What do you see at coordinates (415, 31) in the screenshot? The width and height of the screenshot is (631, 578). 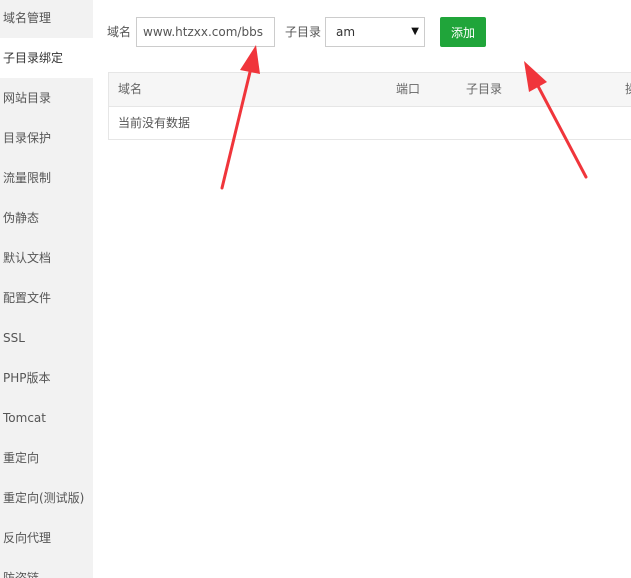 I see `caret-down-icon: ▼` at bounding box center [415, 31].